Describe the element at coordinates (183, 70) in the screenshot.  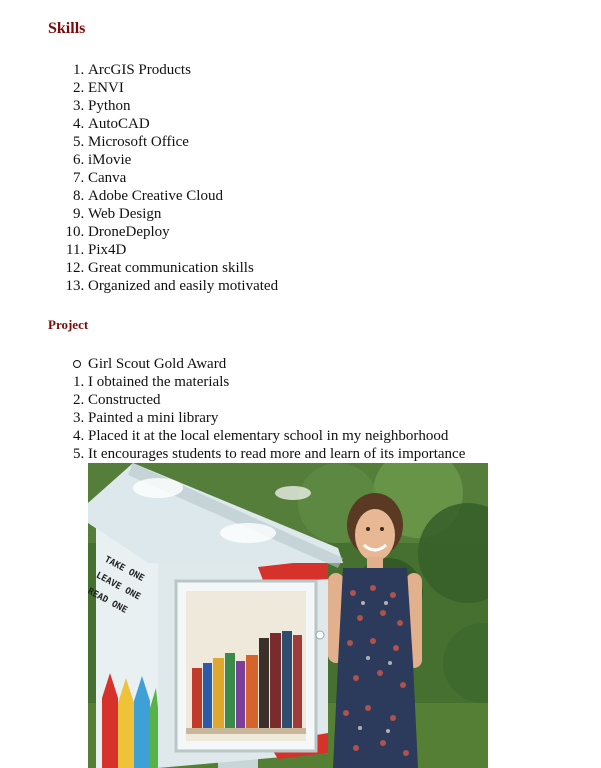
I see `skill-item: ArcGIS Products` at that location.